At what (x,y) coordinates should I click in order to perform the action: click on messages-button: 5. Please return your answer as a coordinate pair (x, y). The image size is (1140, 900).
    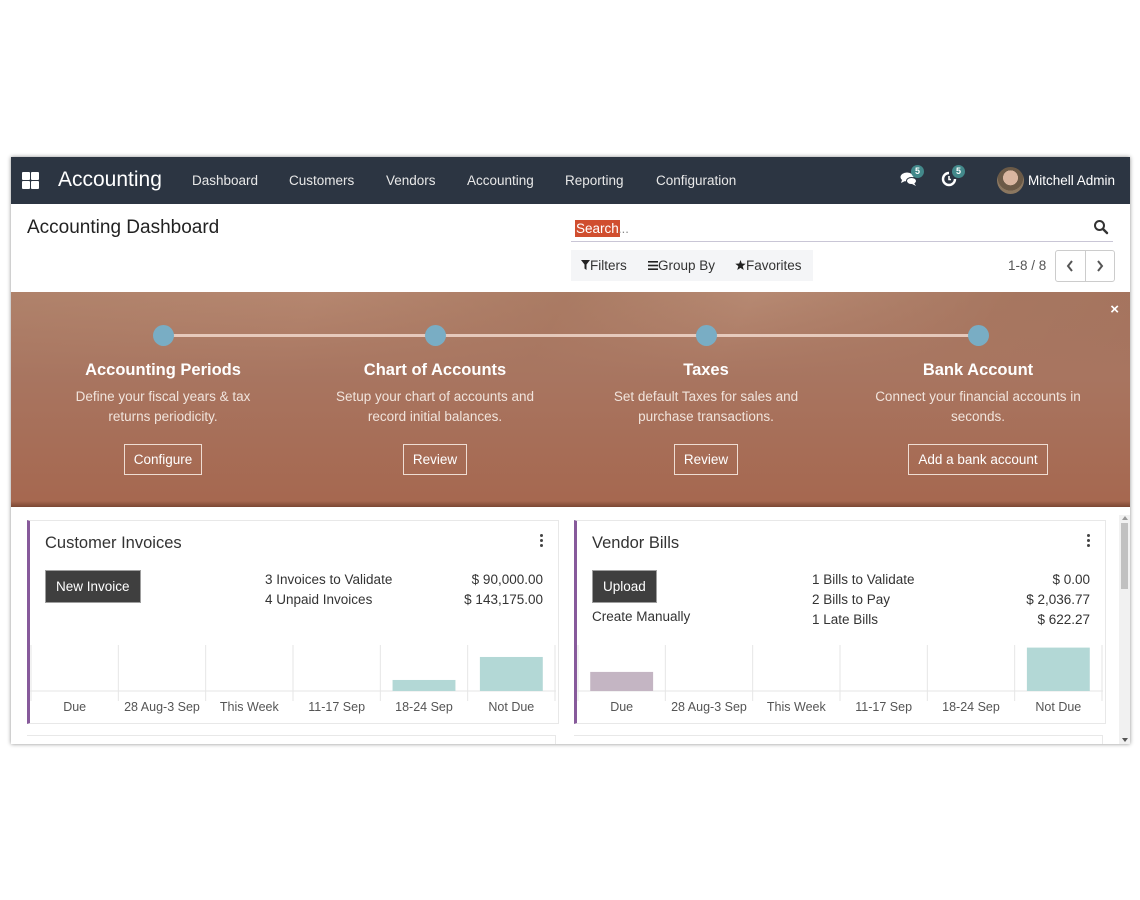
    Looking at the image, I should click on (912, 178).